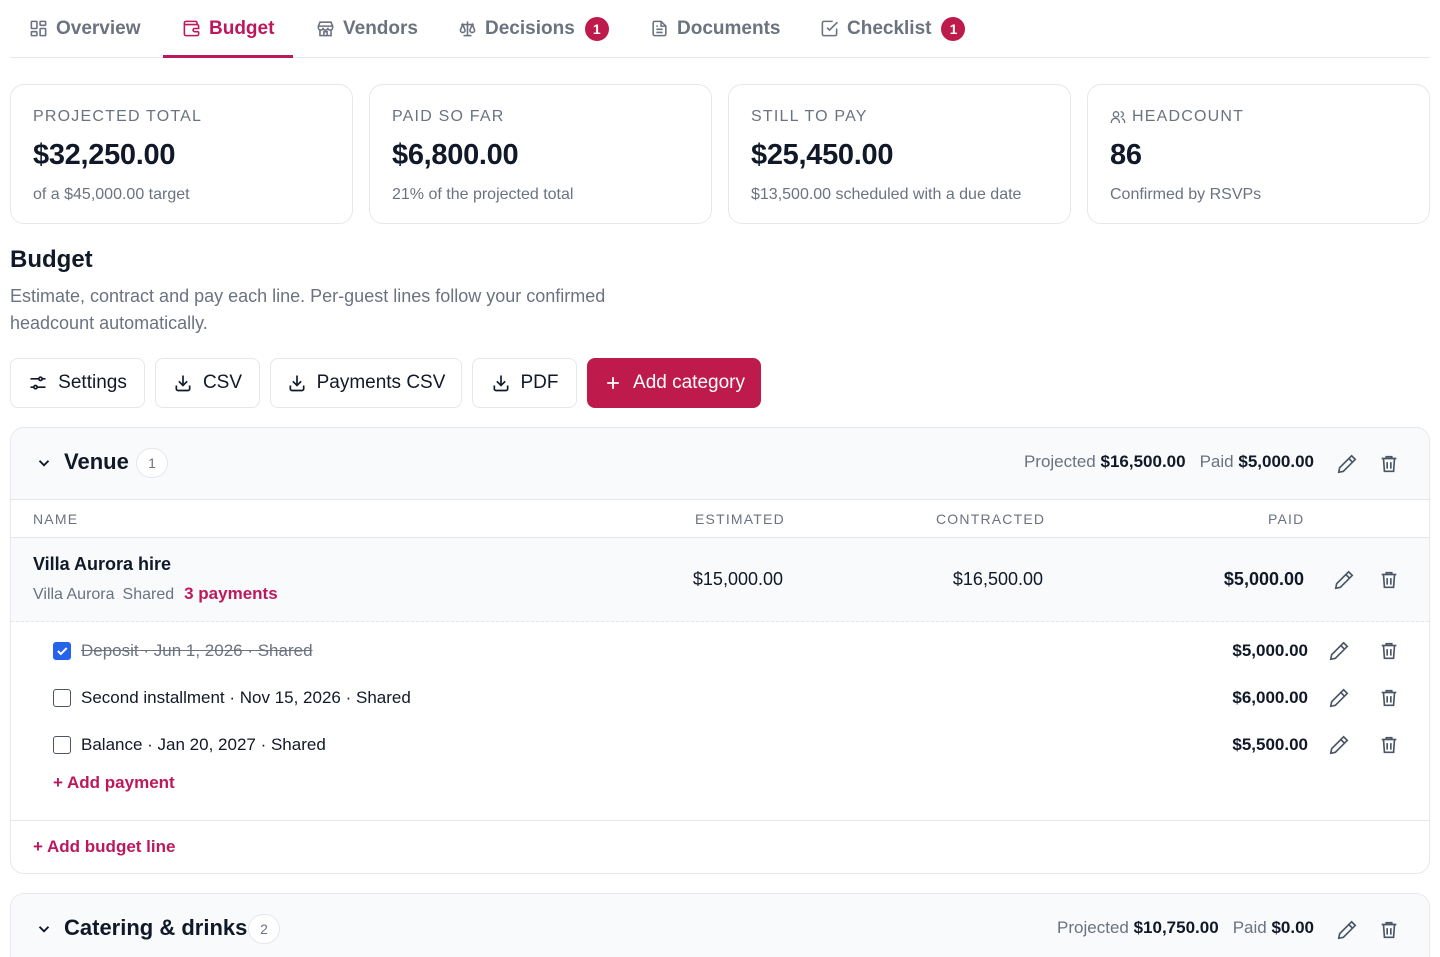  I want to click on tab-checklist: Checklist 1, so click(893, 28).